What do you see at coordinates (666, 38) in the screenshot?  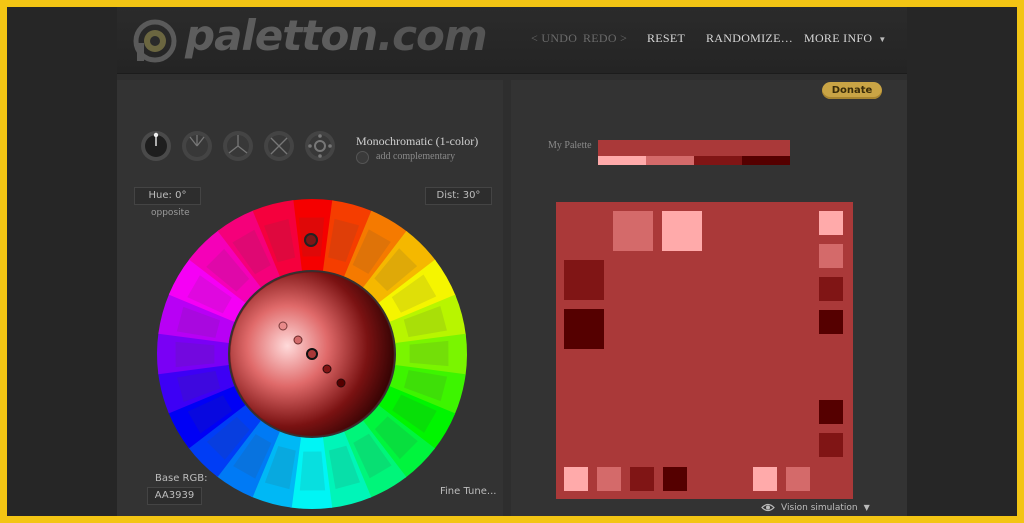 I see `reset-button: RESET` at bounding box center [666, 38].